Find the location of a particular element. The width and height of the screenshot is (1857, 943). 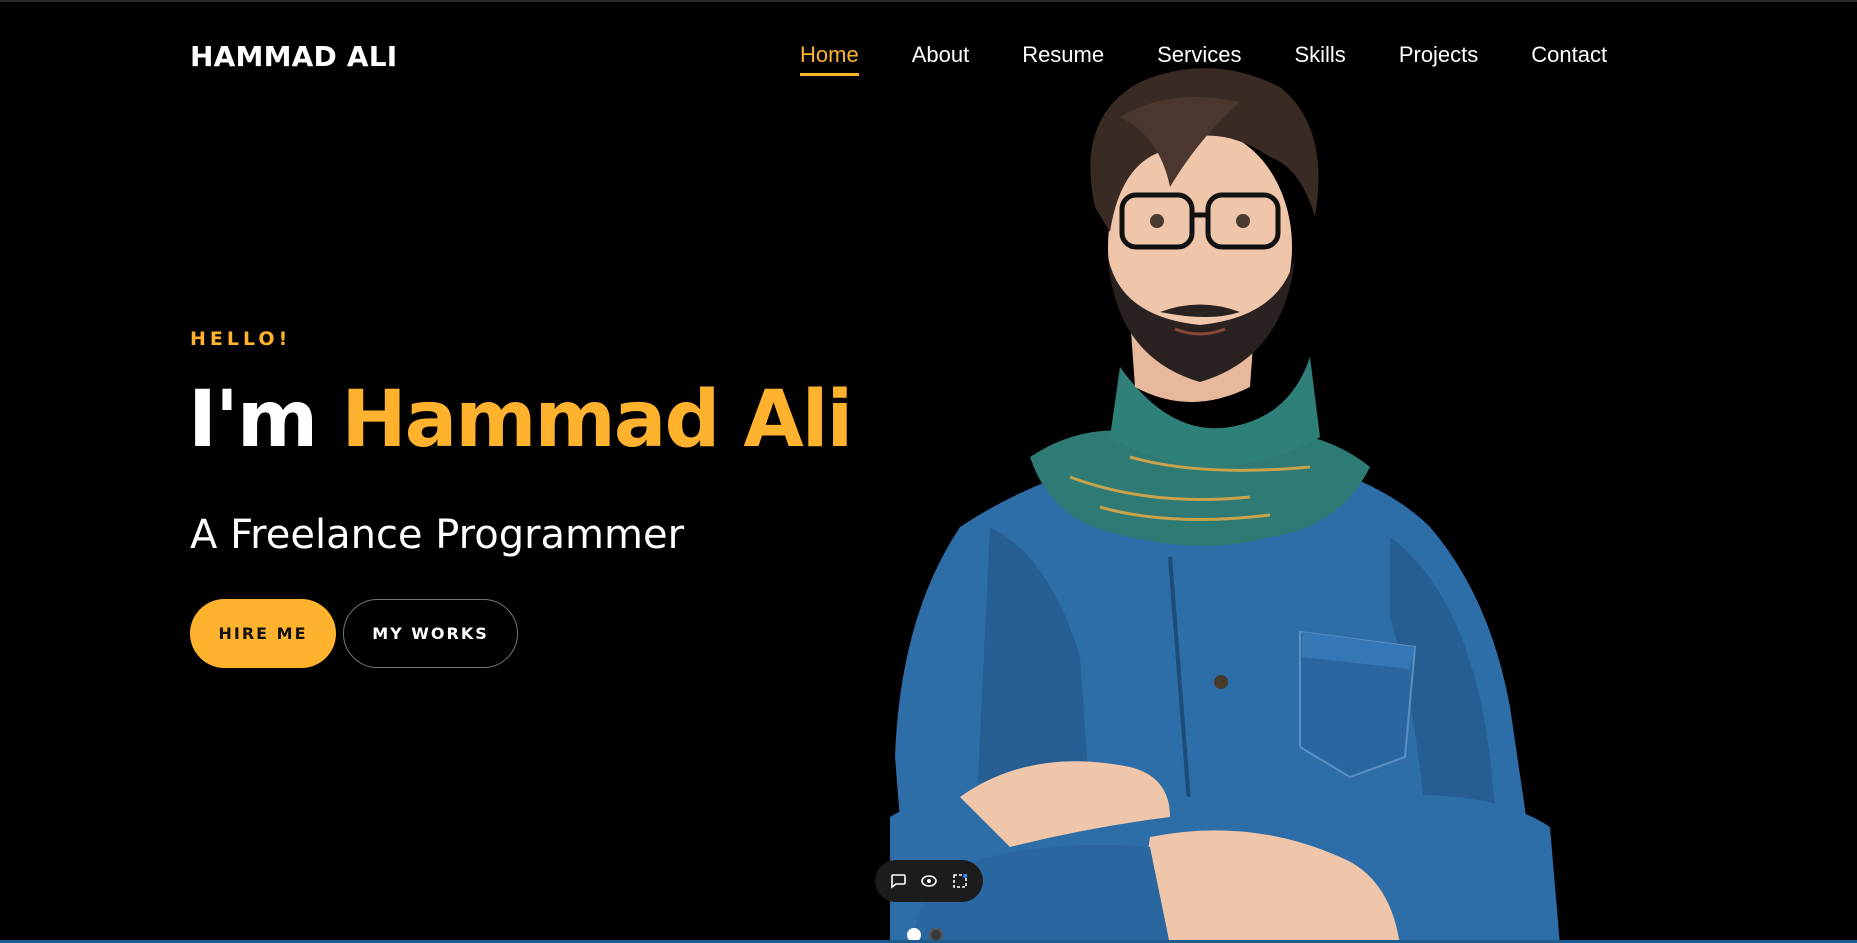

my-works-button: MY WORKS is located at coordinates (430, 633).